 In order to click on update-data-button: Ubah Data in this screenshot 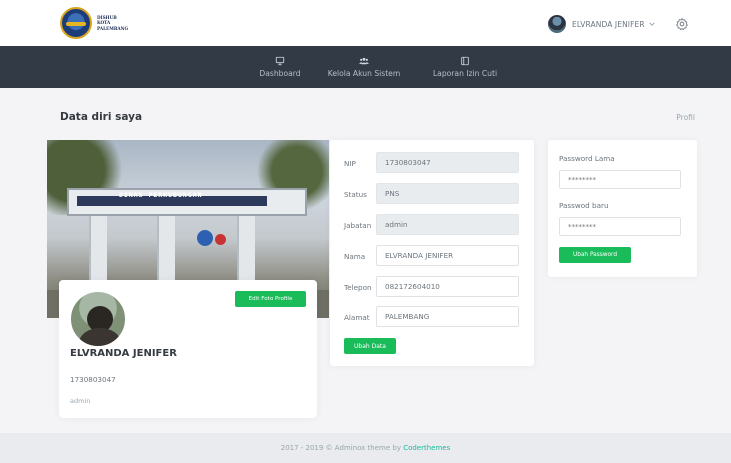, I will do `click(370, 346)`.